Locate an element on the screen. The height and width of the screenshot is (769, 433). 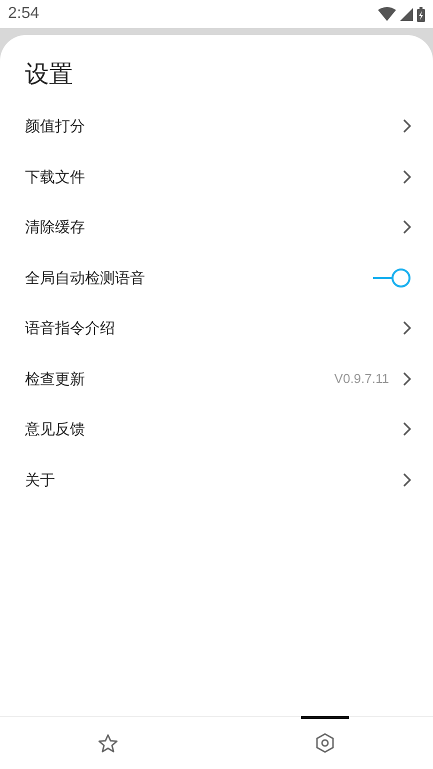
settings-item: 全局自动检测语音 is located at coordinates (199, 277).